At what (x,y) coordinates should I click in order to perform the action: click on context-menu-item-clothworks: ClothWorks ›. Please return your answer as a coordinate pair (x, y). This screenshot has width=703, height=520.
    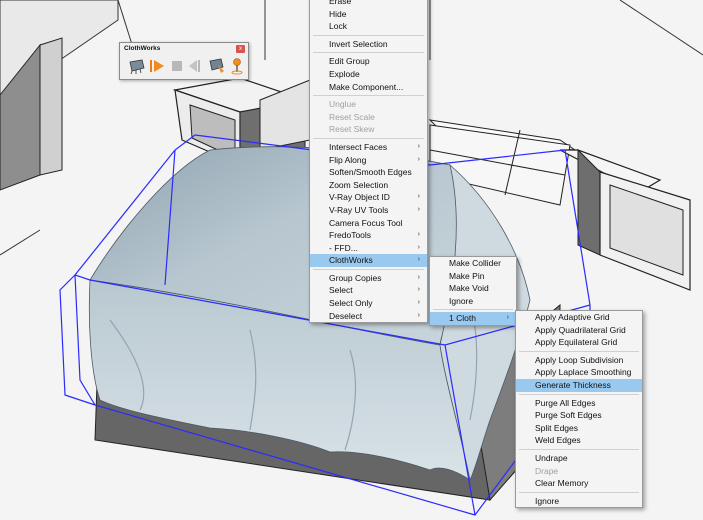
    Looking at the image, I should click on (368, 260).